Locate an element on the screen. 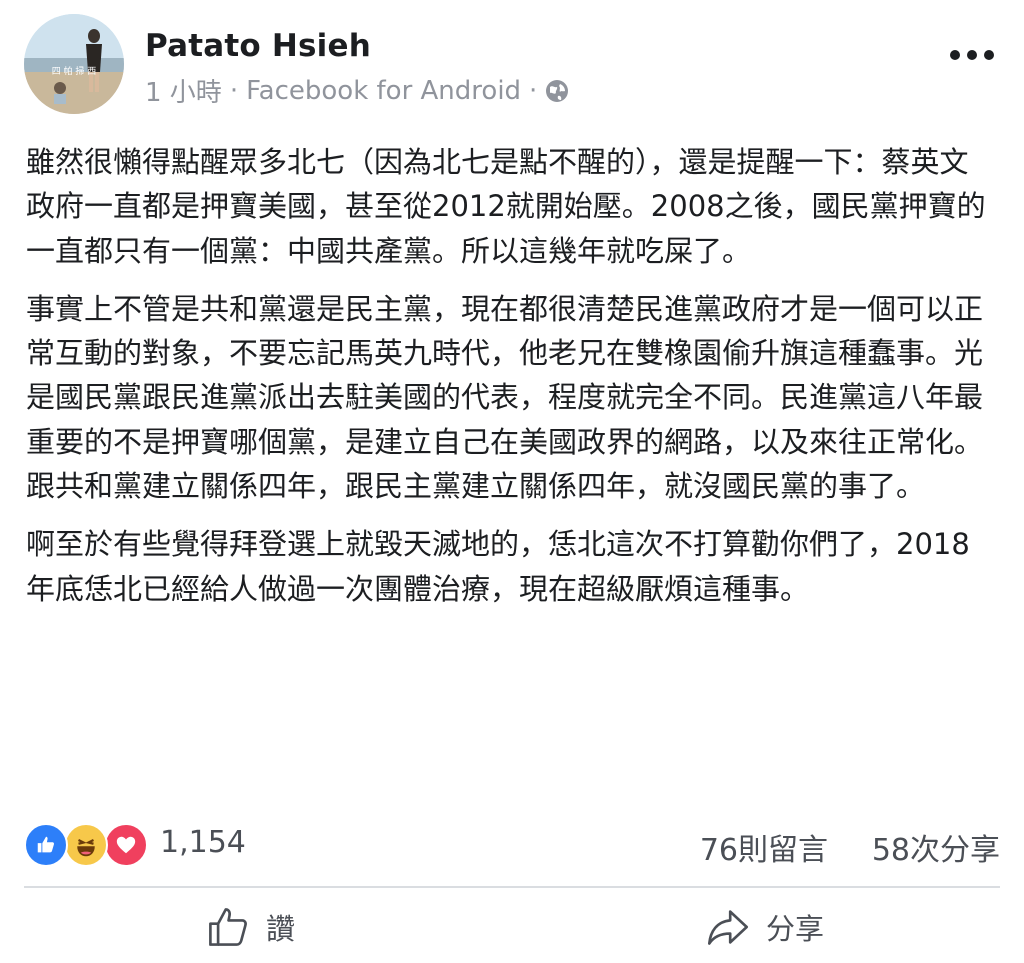 This screenshot has width=1024, height=963. avatar-photo: 四 帕 掃 西 is located at coordinates (74, 64).